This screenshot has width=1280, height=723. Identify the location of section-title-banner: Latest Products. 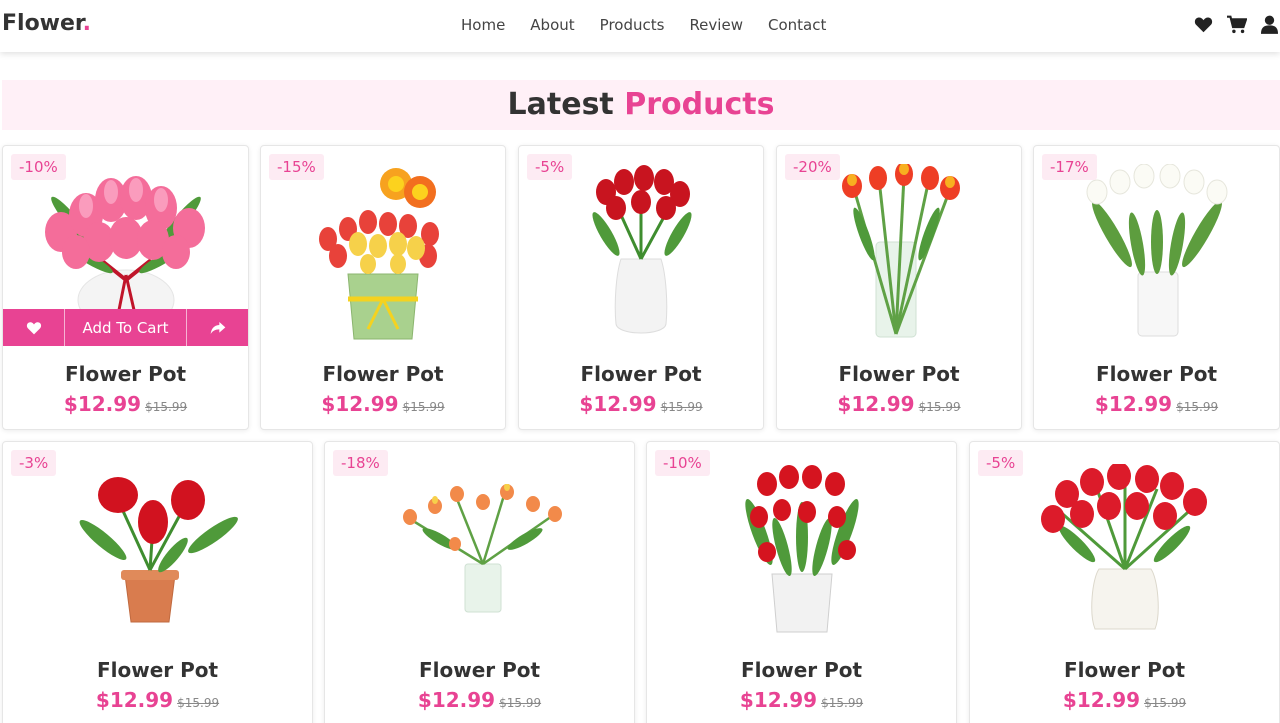
(641, 105).